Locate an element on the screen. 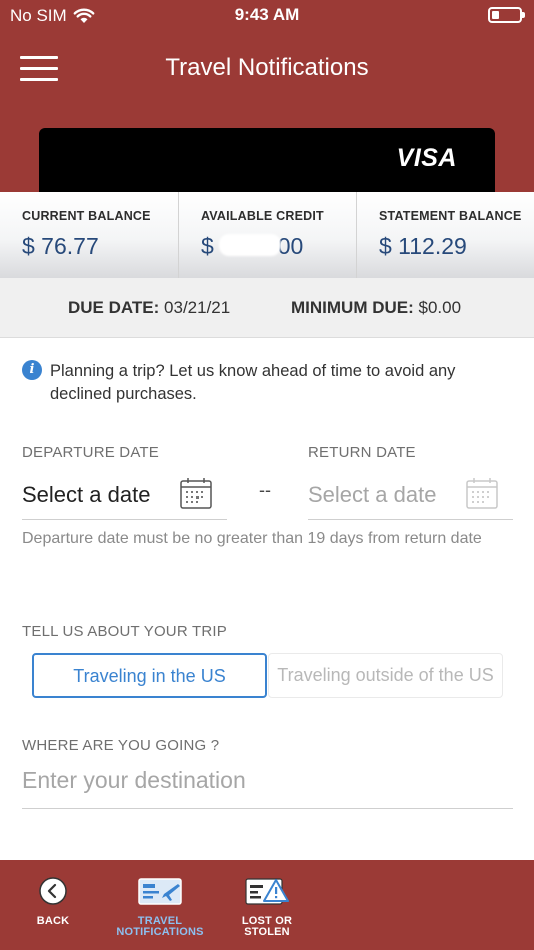 The height and width of the screenshot is (950, 534). bottom-navigation: BACK TRAVEL NOTIFICATIONS LOST OR STOLEN is located at coordinates (267, 905).